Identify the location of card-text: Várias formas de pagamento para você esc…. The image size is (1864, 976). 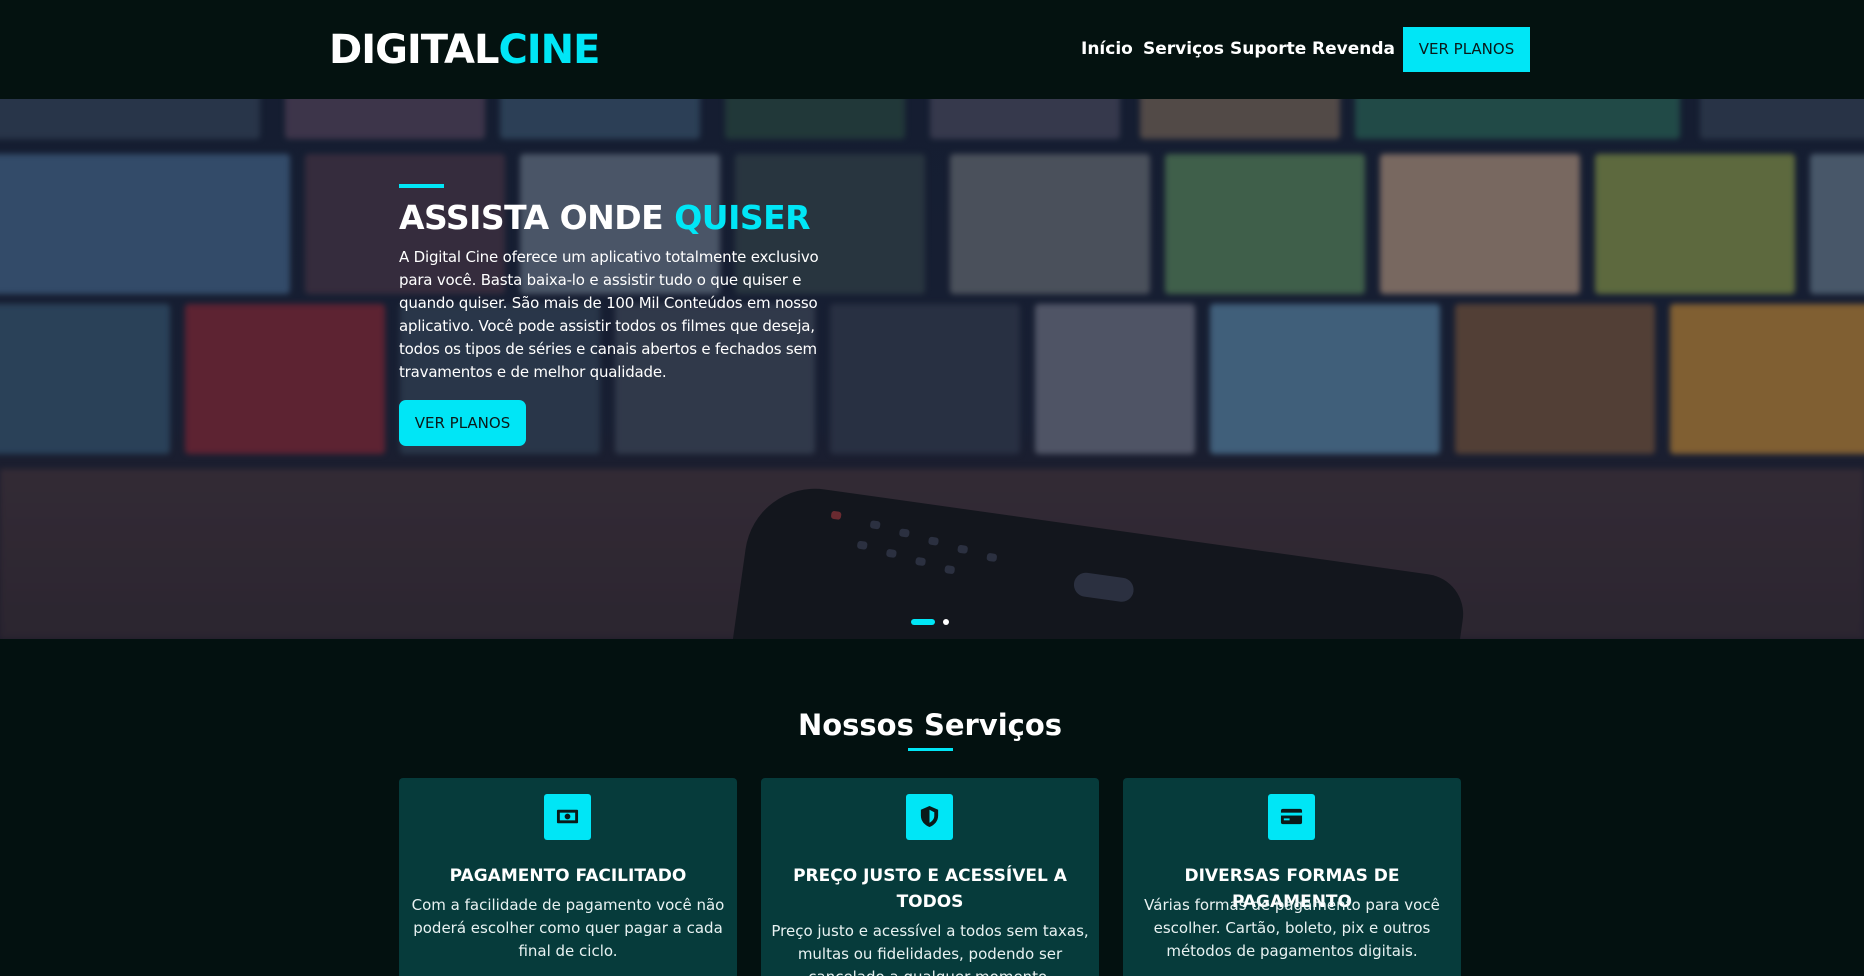
(1292, 928).